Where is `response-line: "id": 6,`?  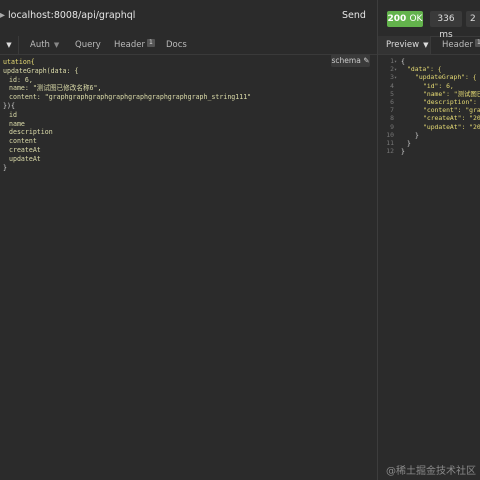 response-line: "id": 6, is located at coordinates (438, 85).